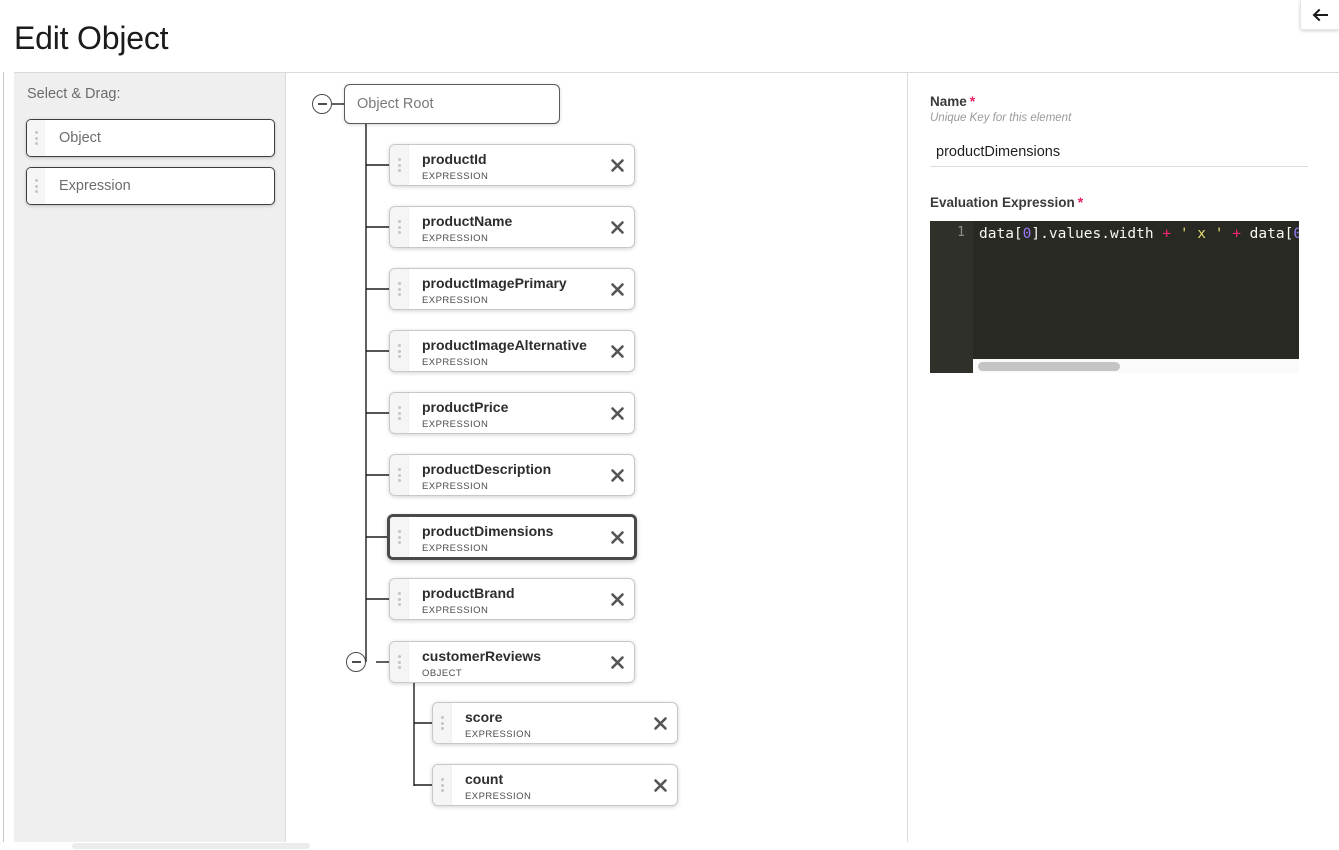 The height and width of the screenshot is (850, 1339). What do you see at coordinates (948, 101) in the screenshot?
I see `name-label-text: Name` at bounding box center [948, 101].